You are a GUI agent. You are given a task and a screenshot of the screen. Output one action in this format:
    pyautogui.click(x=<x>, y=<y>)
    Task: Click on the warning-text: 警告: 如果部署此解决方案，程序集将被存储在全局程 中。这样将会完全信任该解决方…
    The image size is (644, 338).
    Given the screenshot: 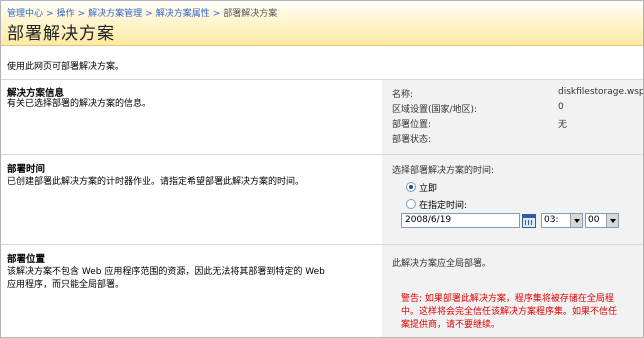 What is the action you would take?
    pyautogui.click(x=522, y=312)
    